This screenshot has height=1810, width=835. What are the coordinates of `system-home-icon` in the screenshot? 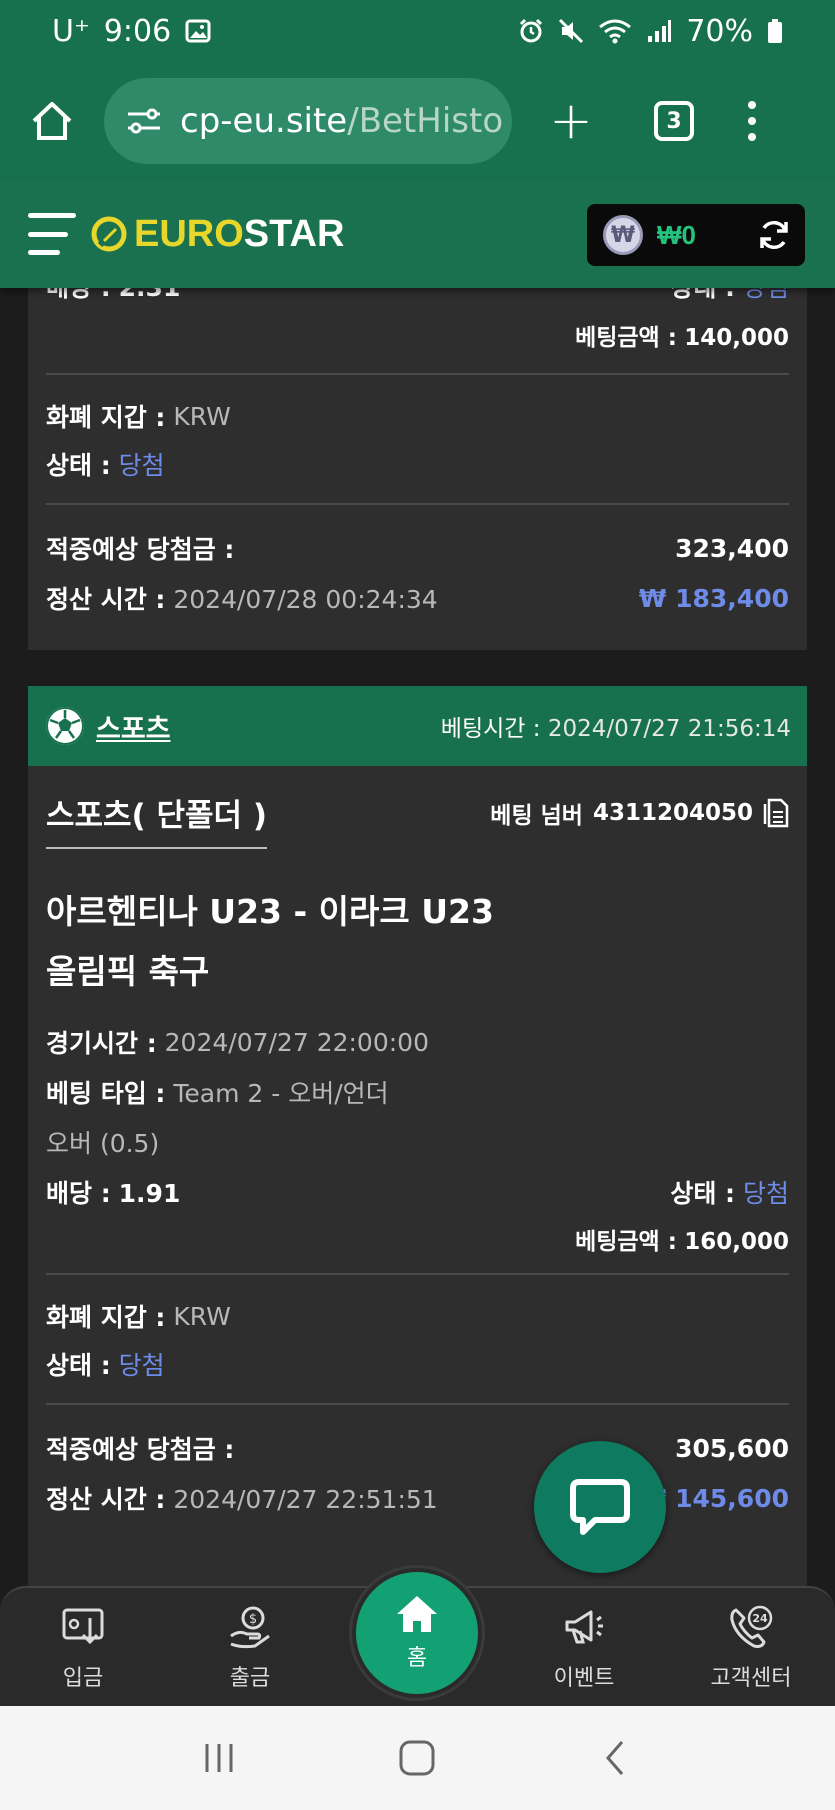 It's located at (417, 1758).